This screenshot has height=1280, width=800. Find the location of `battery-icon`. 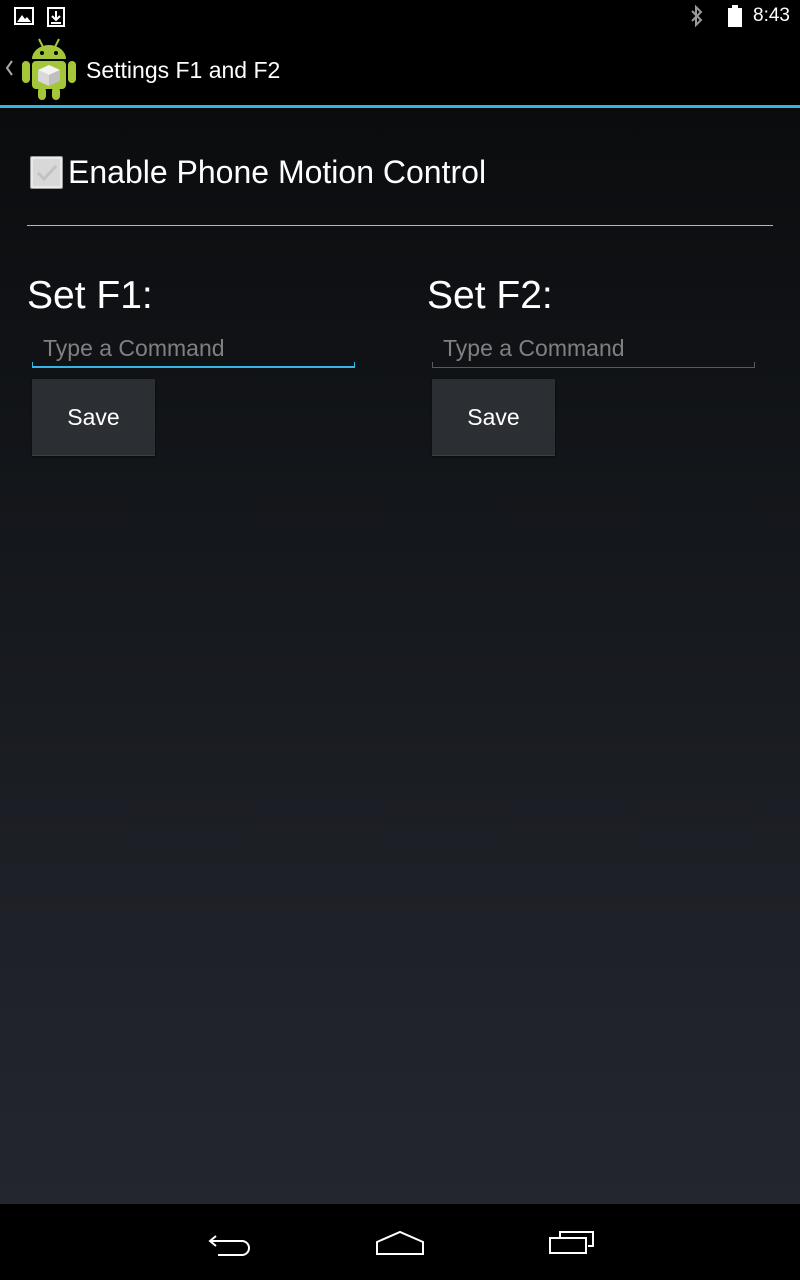

battery-icon is located at coordinates (735, 18).